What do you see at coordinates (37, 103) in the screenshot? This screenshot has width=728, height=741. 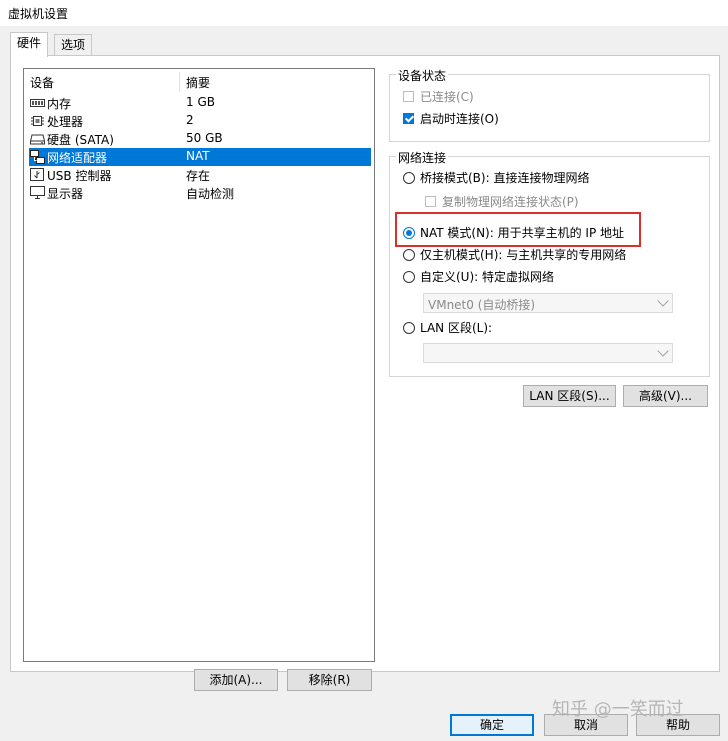 I see `memory-icon` at bounding box center [37, 103].